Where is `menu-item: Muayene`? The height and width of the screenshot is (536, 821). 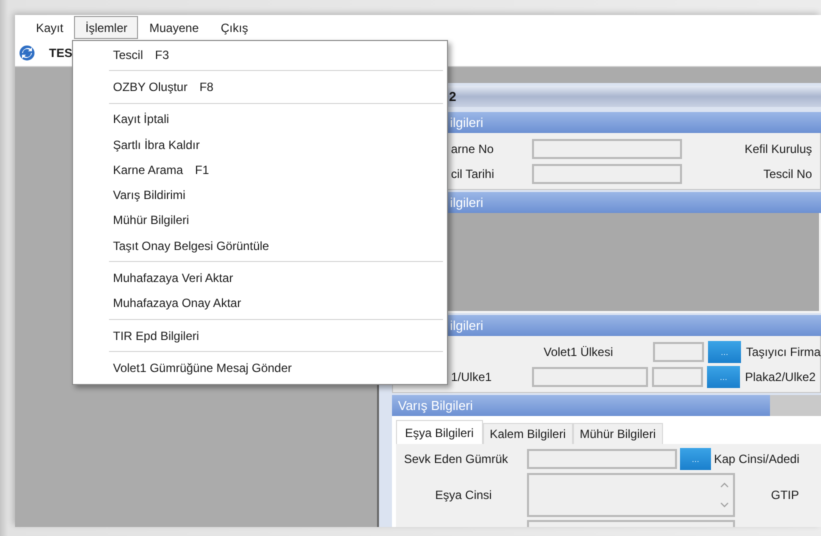 menu-item: Muayene is located at coordinates (174, 27).